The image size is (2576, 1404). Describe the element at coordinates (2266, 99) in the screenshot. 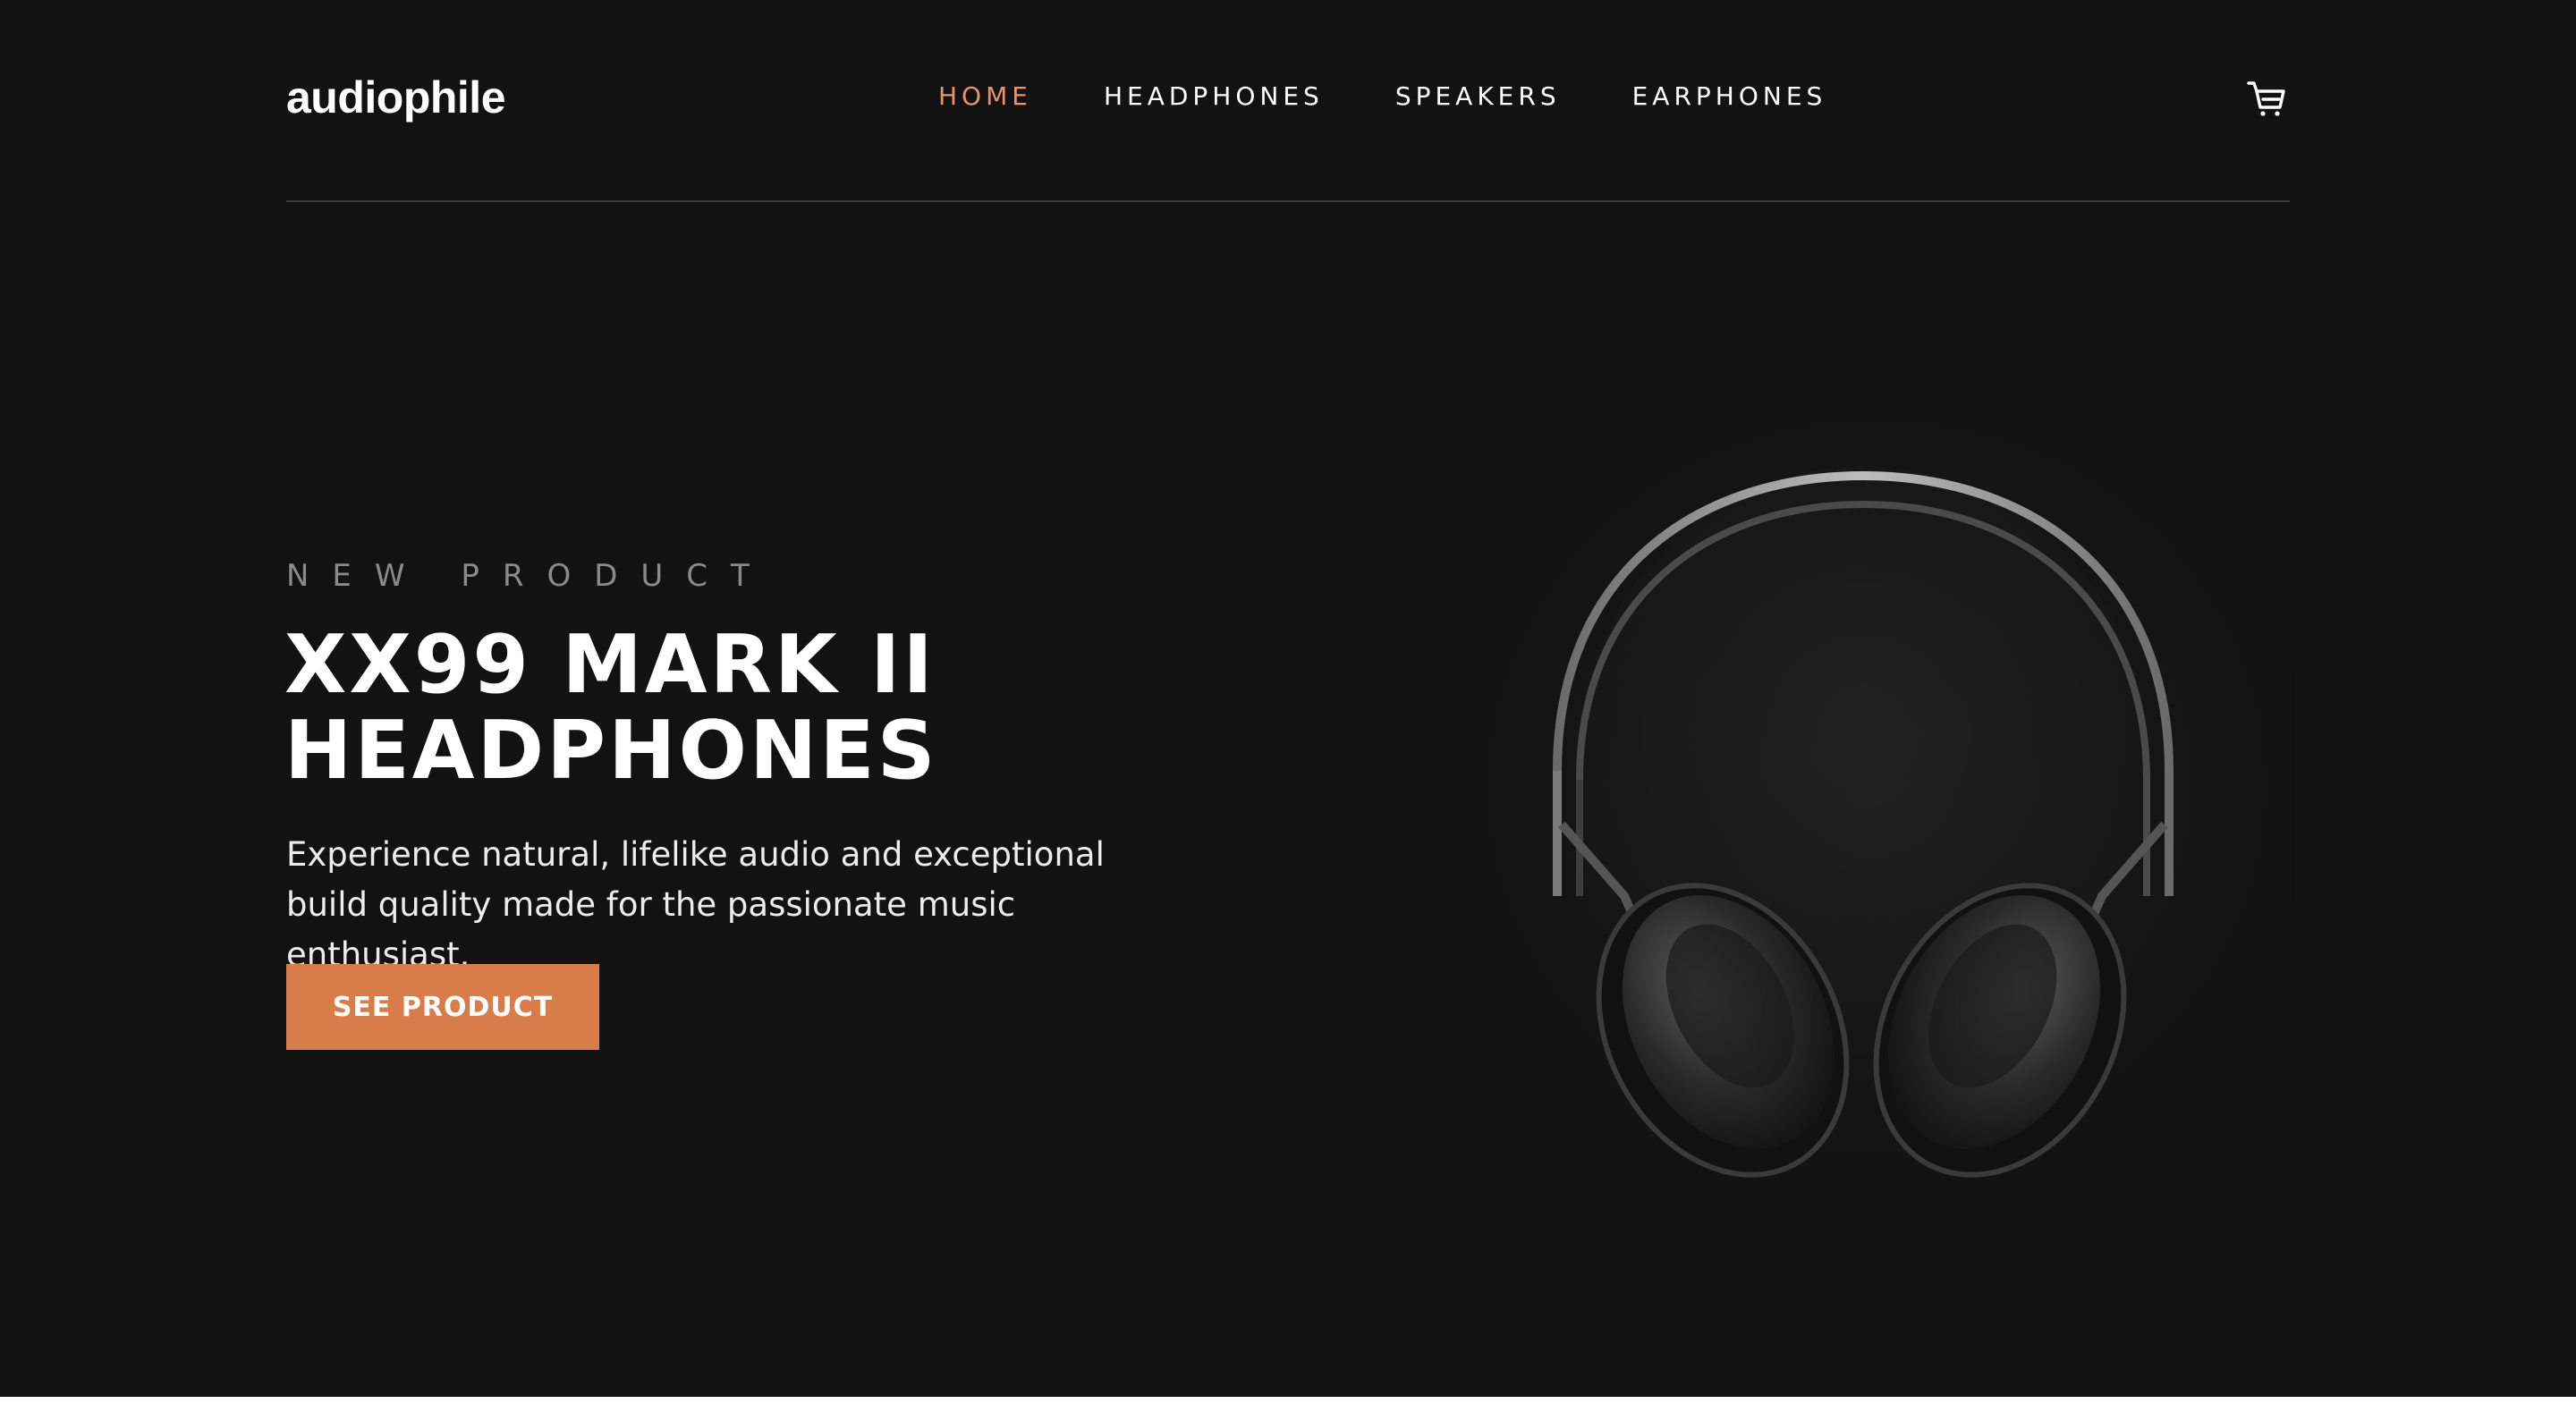

I see `cart-icon` at that location.